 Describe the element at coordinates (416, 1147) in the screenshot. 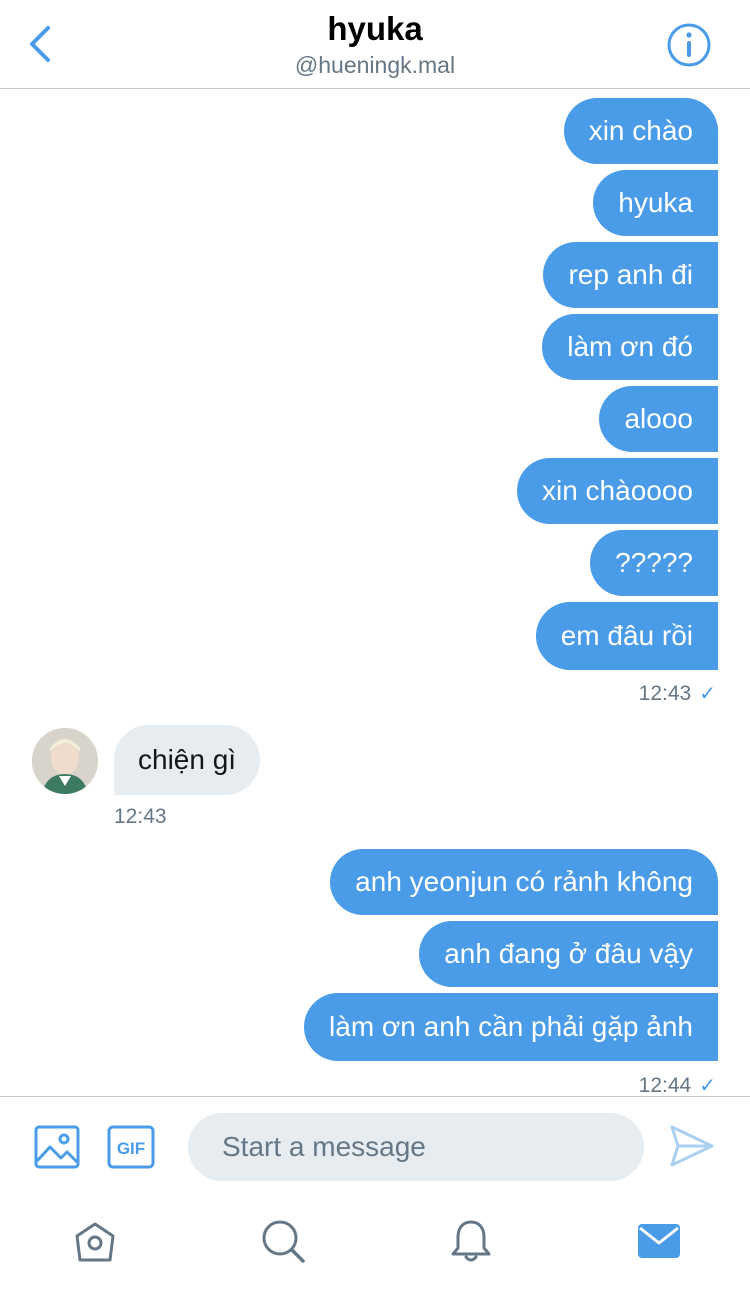

I see `message-input: Start a message` at that location.